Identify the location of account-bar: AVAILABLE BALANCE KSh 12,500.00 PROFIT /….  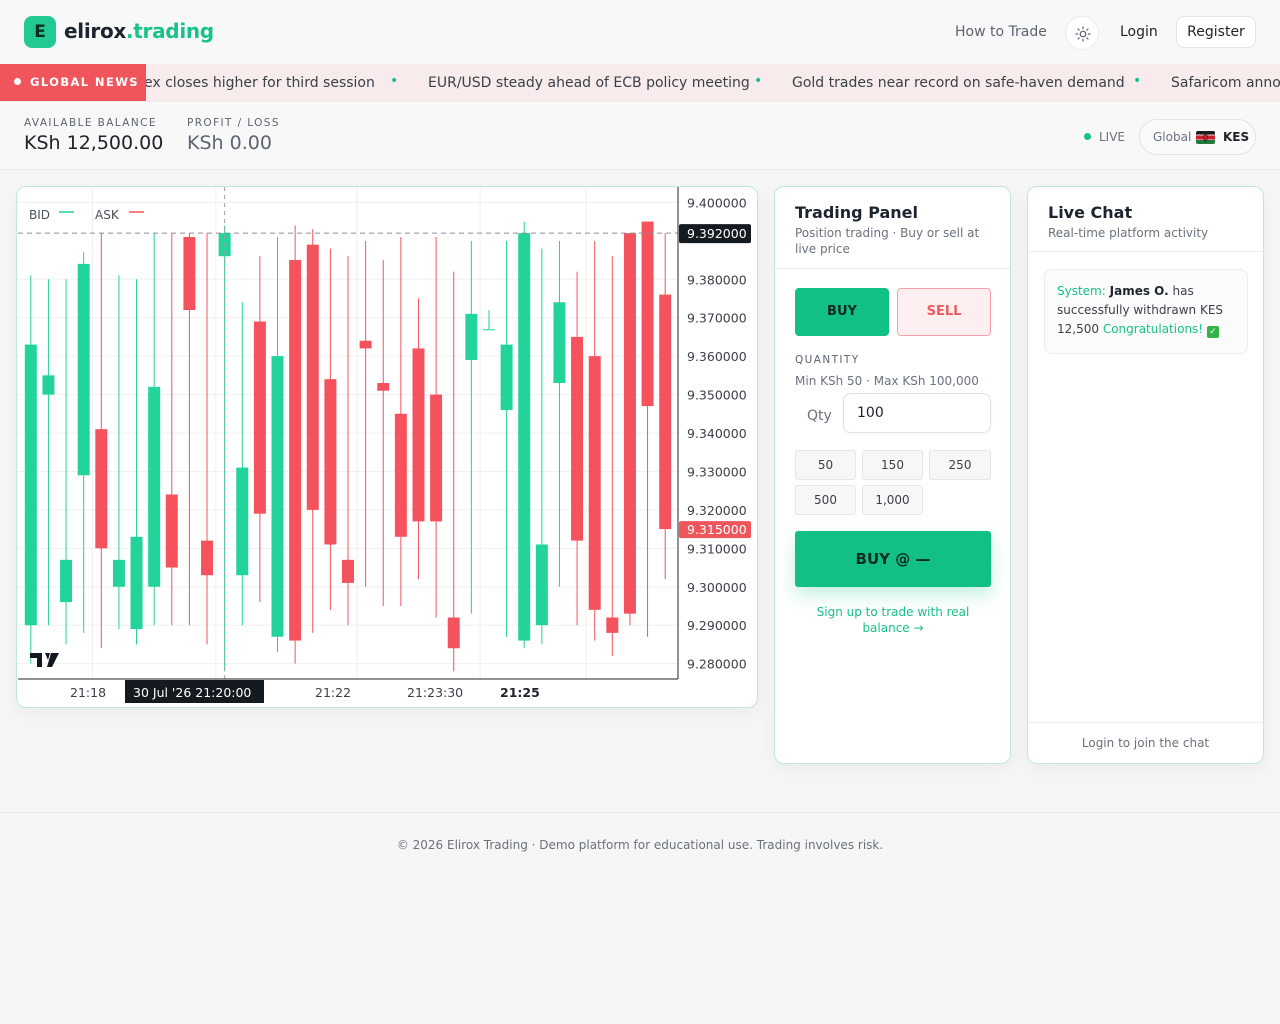
(640, 135).